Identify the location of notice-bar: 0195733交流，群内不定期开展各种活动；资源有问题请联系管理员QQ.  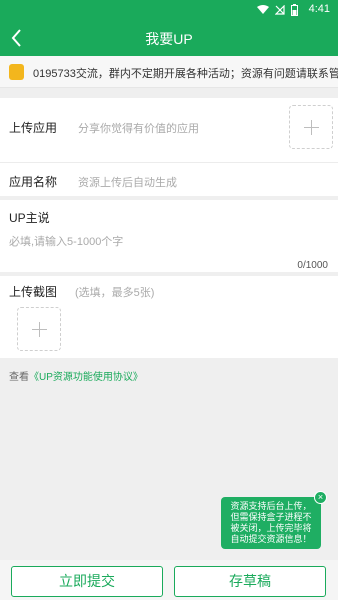
(169, 72).